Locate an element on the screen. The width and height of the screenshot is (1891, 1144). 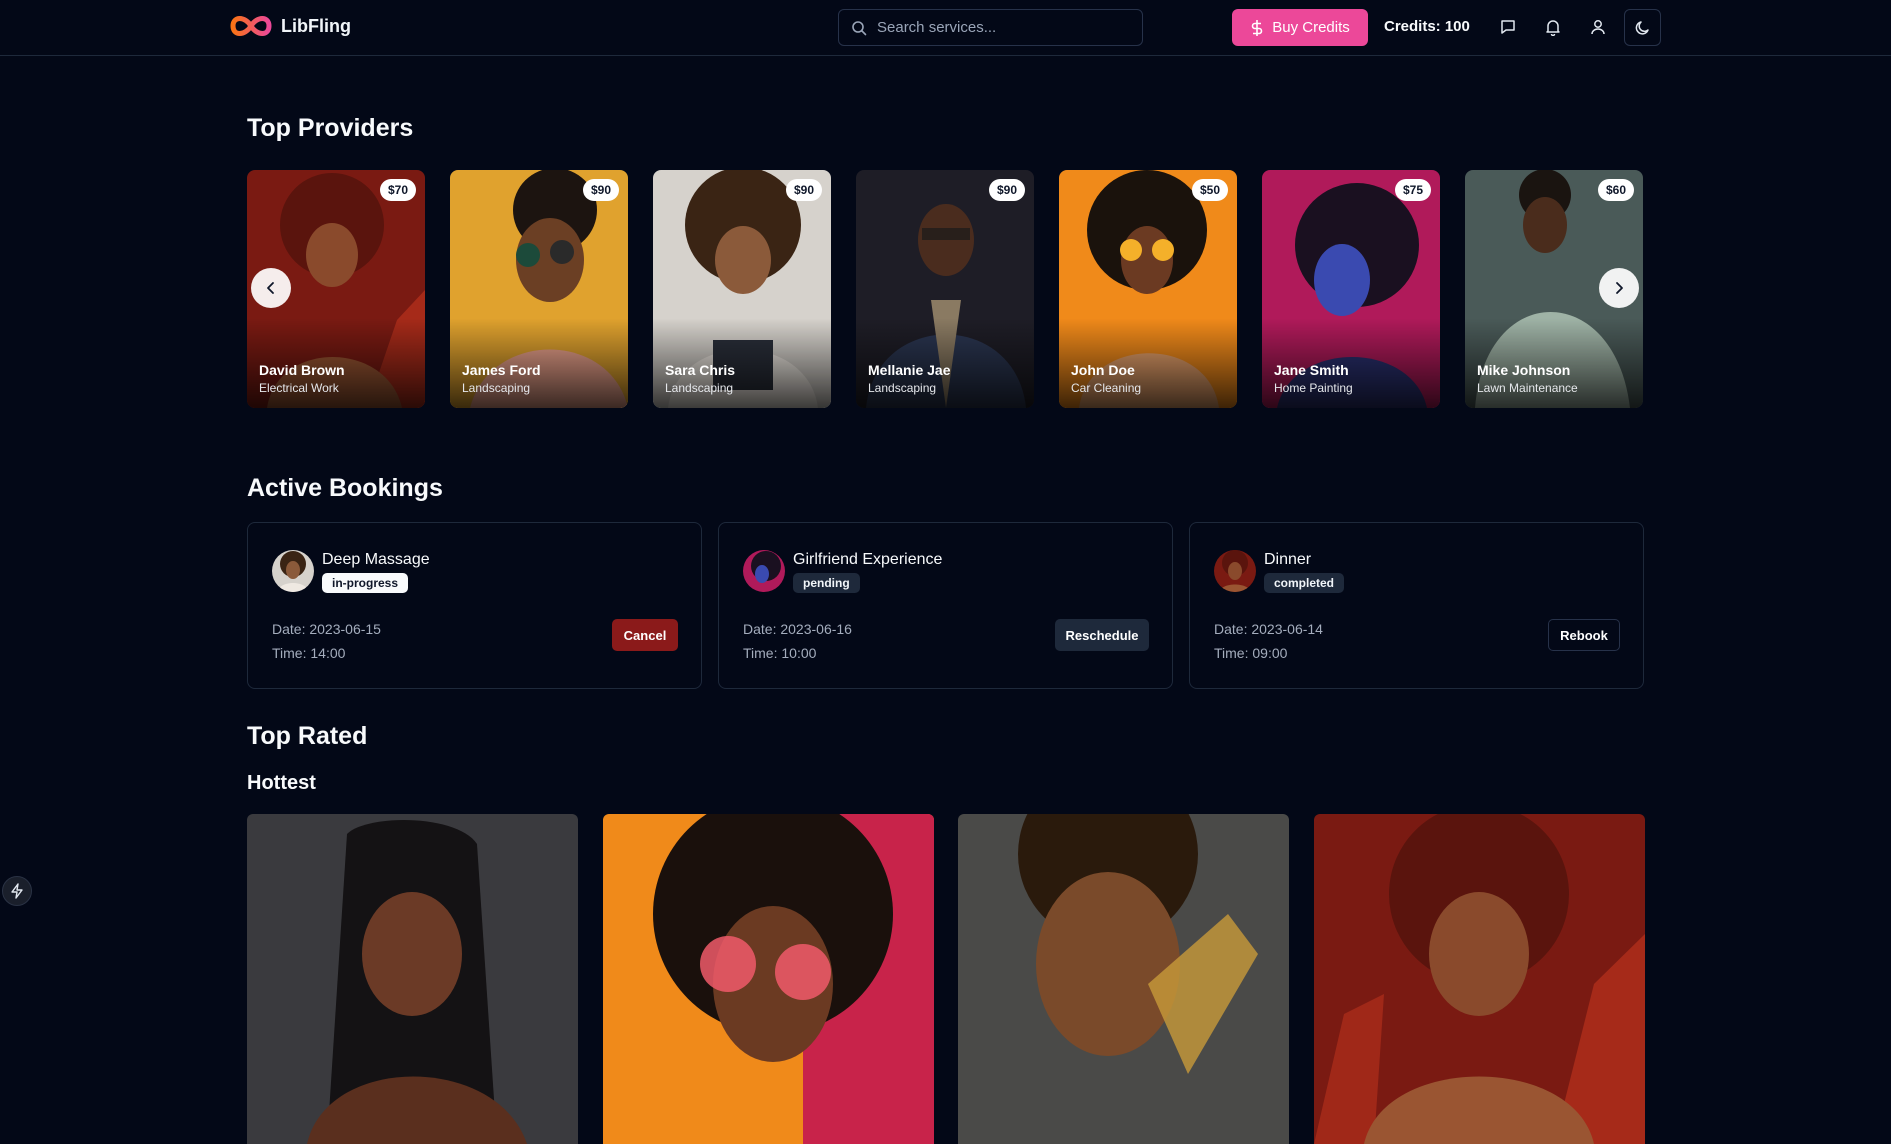
credits-balance: Credits: 100 is located at coordinates (1427, 26).